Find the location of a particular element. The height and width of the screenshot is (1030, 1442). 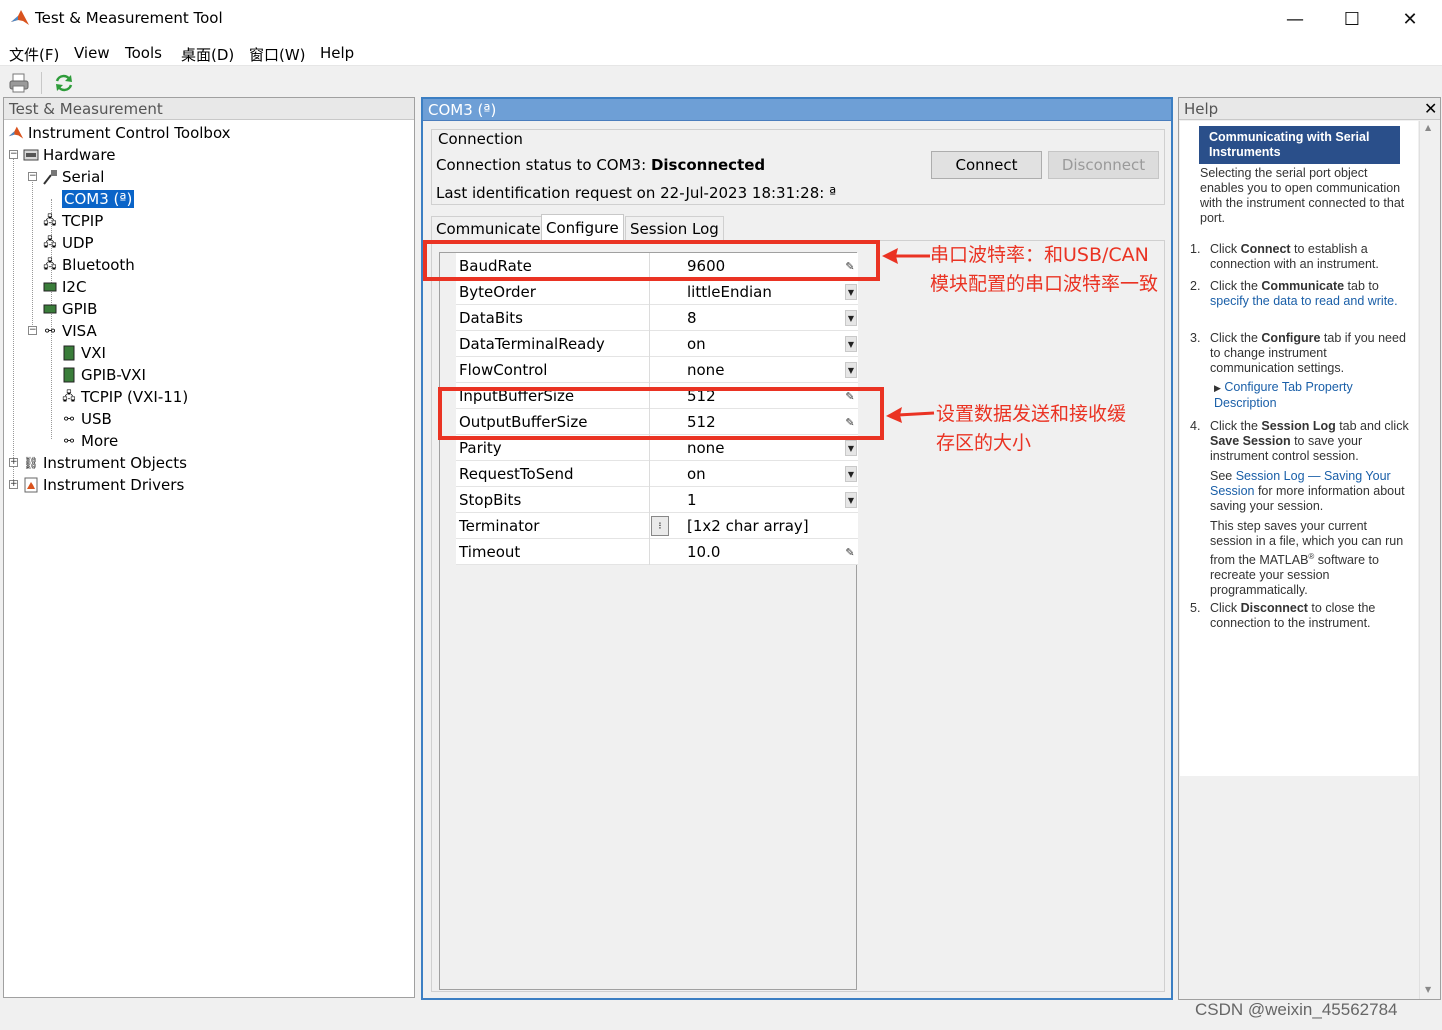

help-link: specify the data to read and write. is located at coordinates (1304, 301).